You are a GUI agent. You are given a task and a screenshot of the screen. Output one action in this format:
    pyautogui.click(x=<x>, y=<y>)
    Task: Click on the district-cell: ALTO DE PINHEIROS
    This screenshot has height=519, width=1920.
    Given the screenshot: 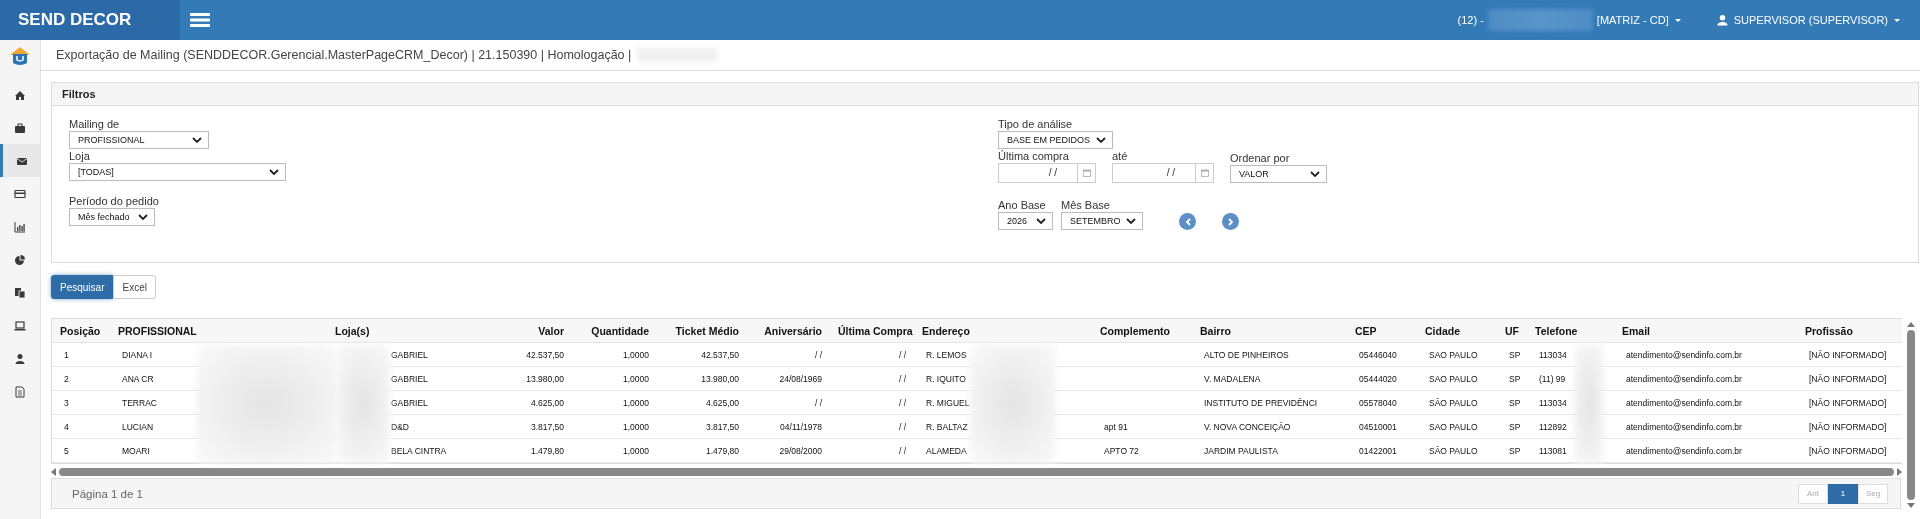 What is the action you would take?
    pyautogui.click(x=1246, y=354)
    